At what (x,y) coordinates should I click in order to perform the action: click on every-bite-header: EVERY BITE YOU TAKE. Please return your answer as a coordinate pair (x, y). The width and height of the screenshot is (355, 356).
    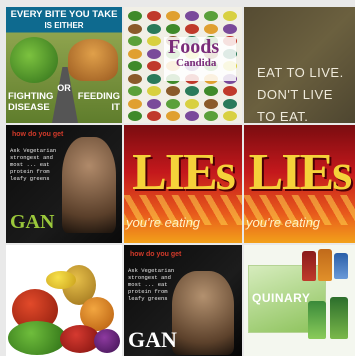
    Looking at the image, I should click on (64, 14).